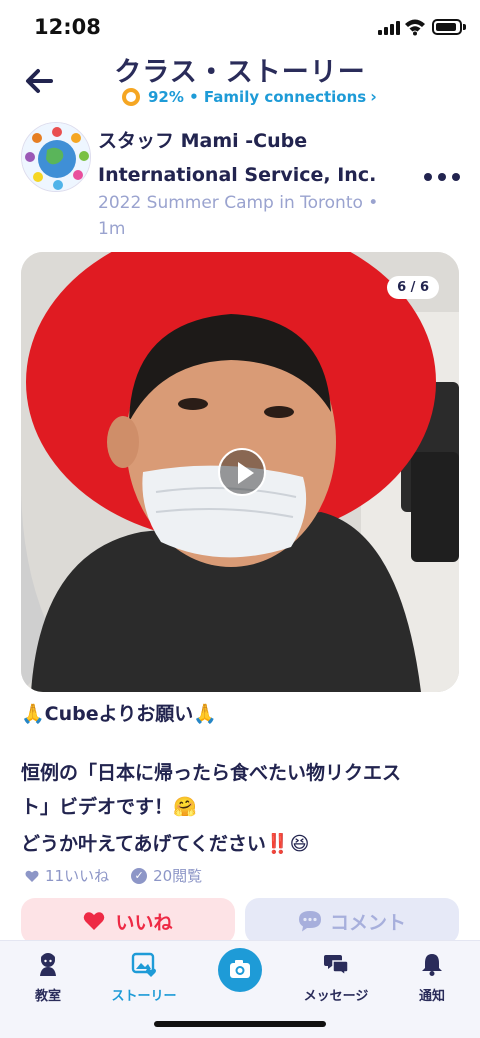 This screenshot has height=1038, width=480. I want to click on post-text-line-4: どうか叶えてあげてください‼️😆, so click(165, 844).